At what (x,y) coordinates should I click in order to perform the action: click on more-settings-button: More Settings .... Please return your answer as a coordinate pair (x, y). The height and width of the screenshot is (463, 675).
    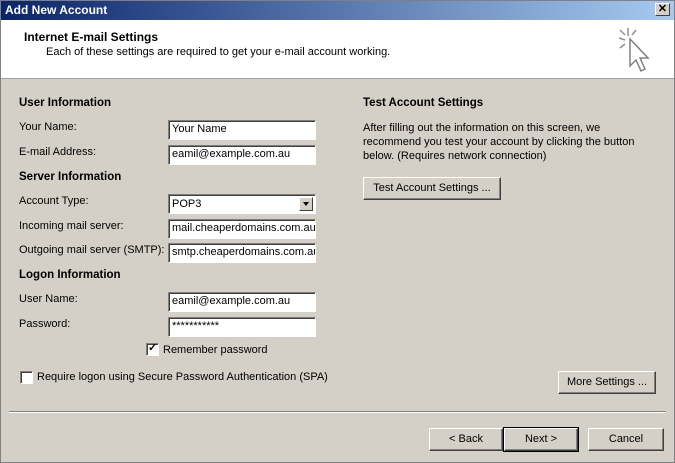
    Looking at the image, I should click on (607, 382).